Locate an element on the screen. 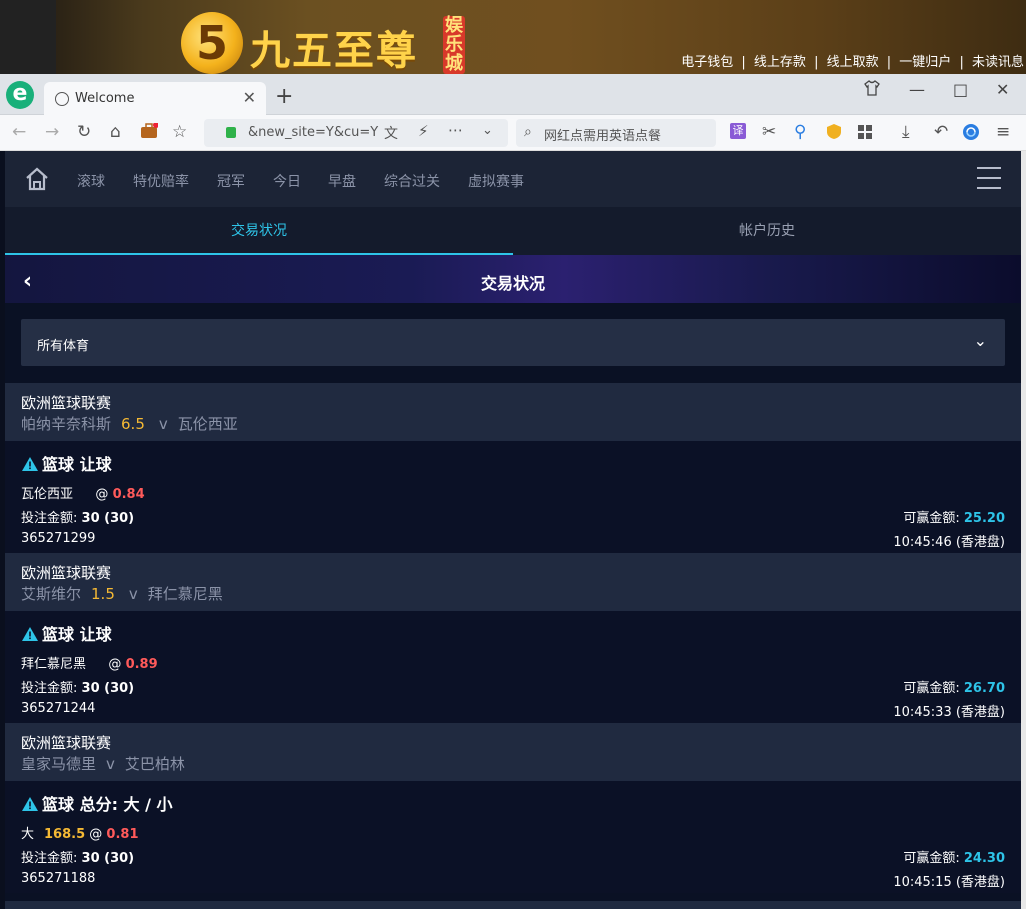  home-team: 艾斯维尔 is located at coordinates (51, 594).